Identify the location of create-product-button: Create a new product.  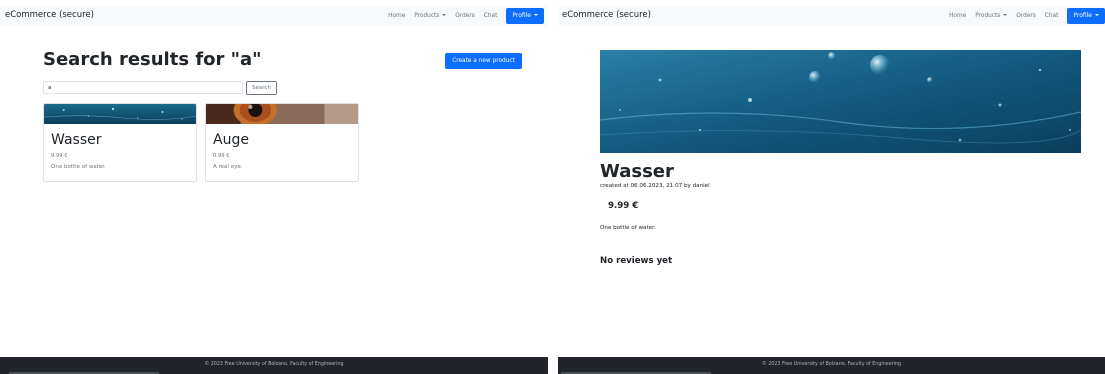
(483, 61).